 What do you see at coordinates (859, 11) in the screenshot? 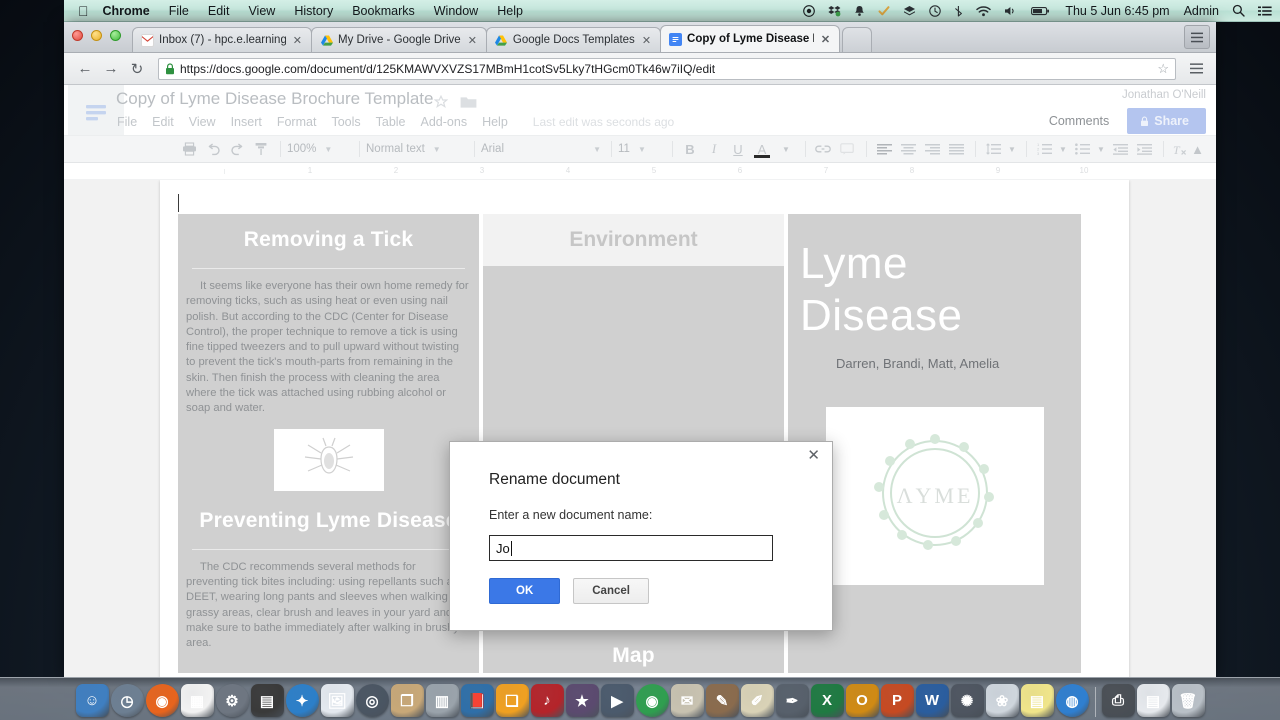
I see `bell-icon` at bounding box center [859, 11].